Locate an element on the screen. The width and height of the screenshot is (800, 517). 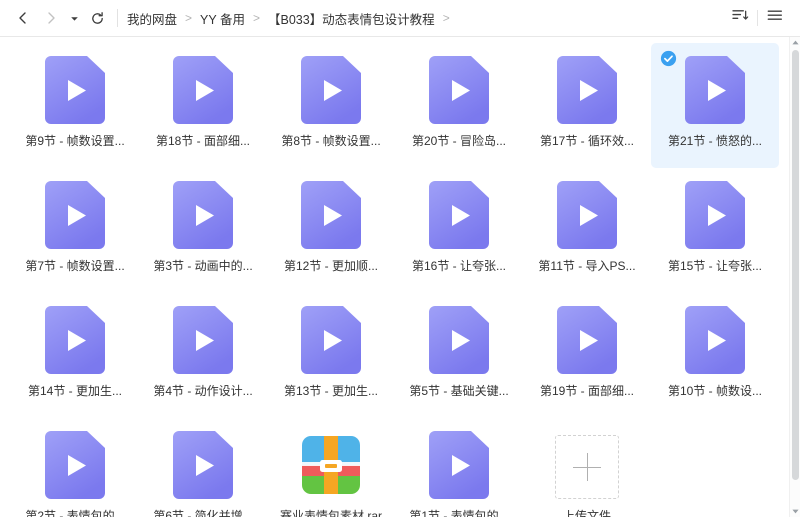
refresh-icon is located at coordinates (97, 18).